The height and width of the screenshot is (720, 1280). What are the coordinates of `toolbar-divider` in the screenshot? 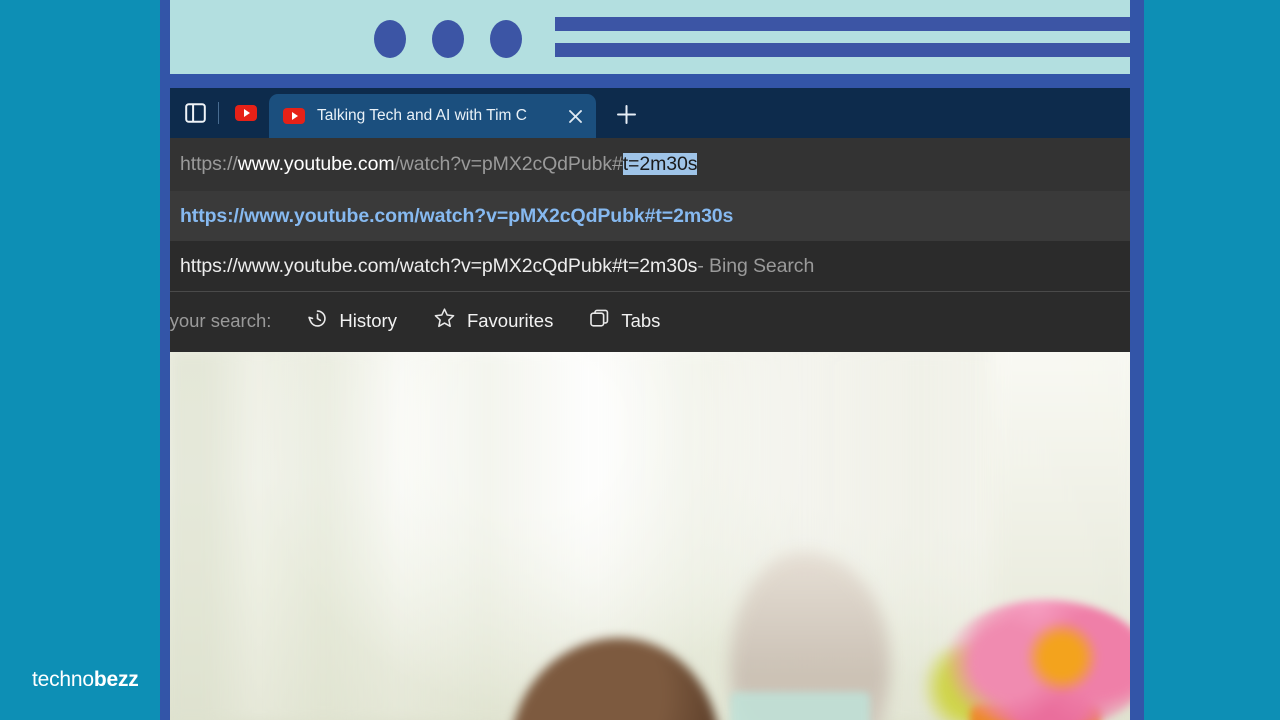 It's located at (218, 113).